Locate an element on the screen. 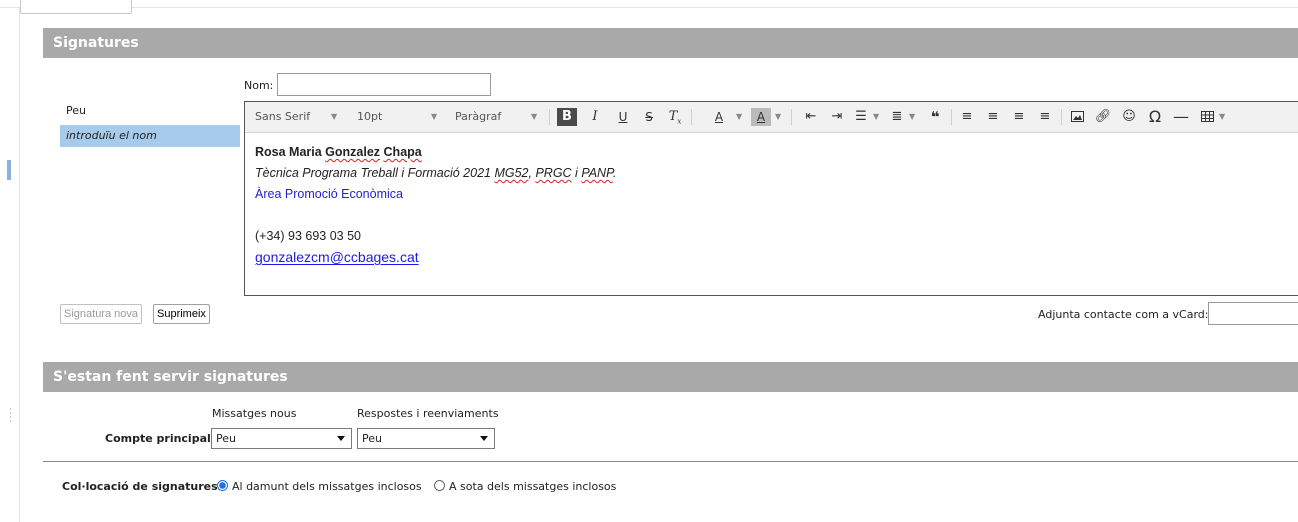  account-label: Compte principal: is located at coordinates (160, 438).